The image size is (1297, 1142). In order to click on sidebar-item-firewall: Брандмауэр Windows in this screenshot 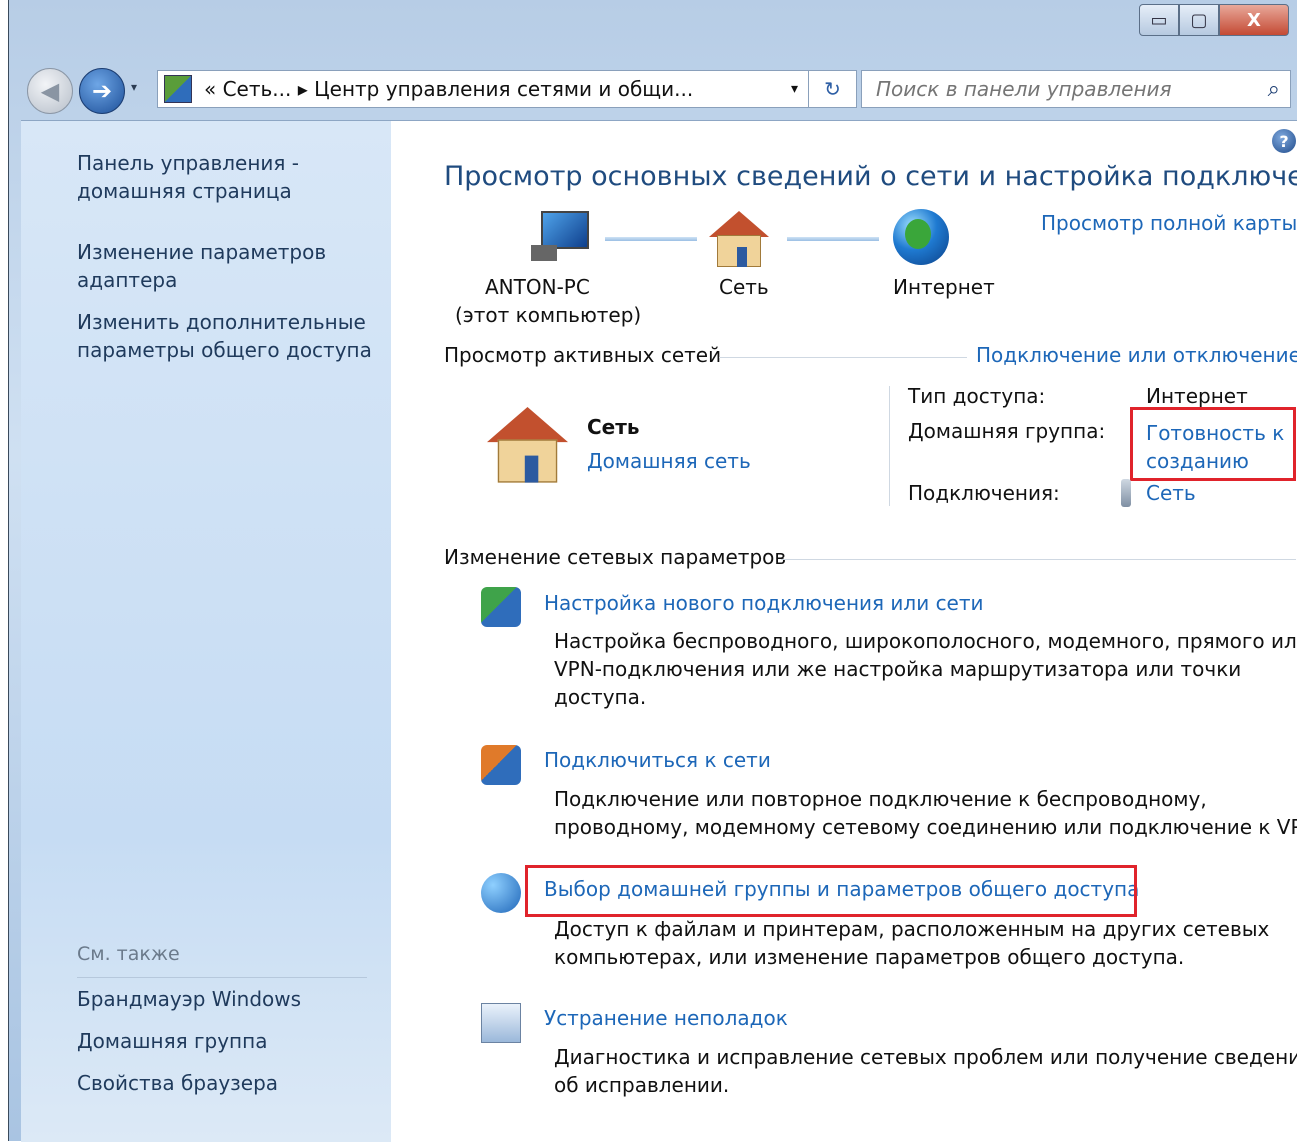, I will do `click(189, 999)`.